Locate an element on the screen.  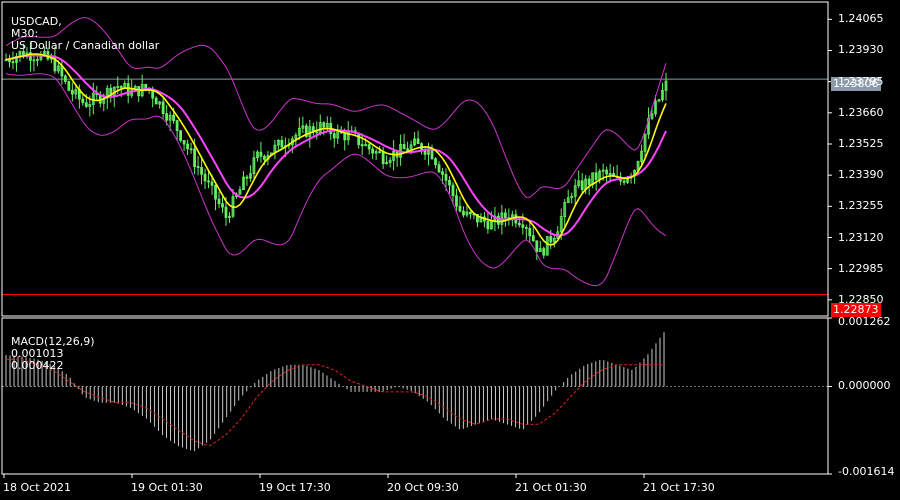
macd-axis-label: 0.001262 is located at coordinates (864, 321).